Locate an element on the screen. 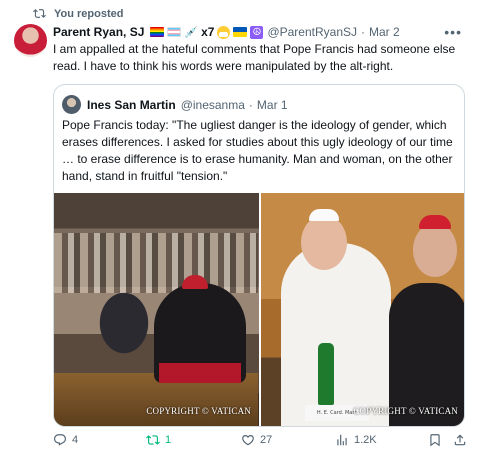 Image resolution: width=478 pixels, height=459 pixels. post-date: Mar 2 is located at coordinates (384, 32).